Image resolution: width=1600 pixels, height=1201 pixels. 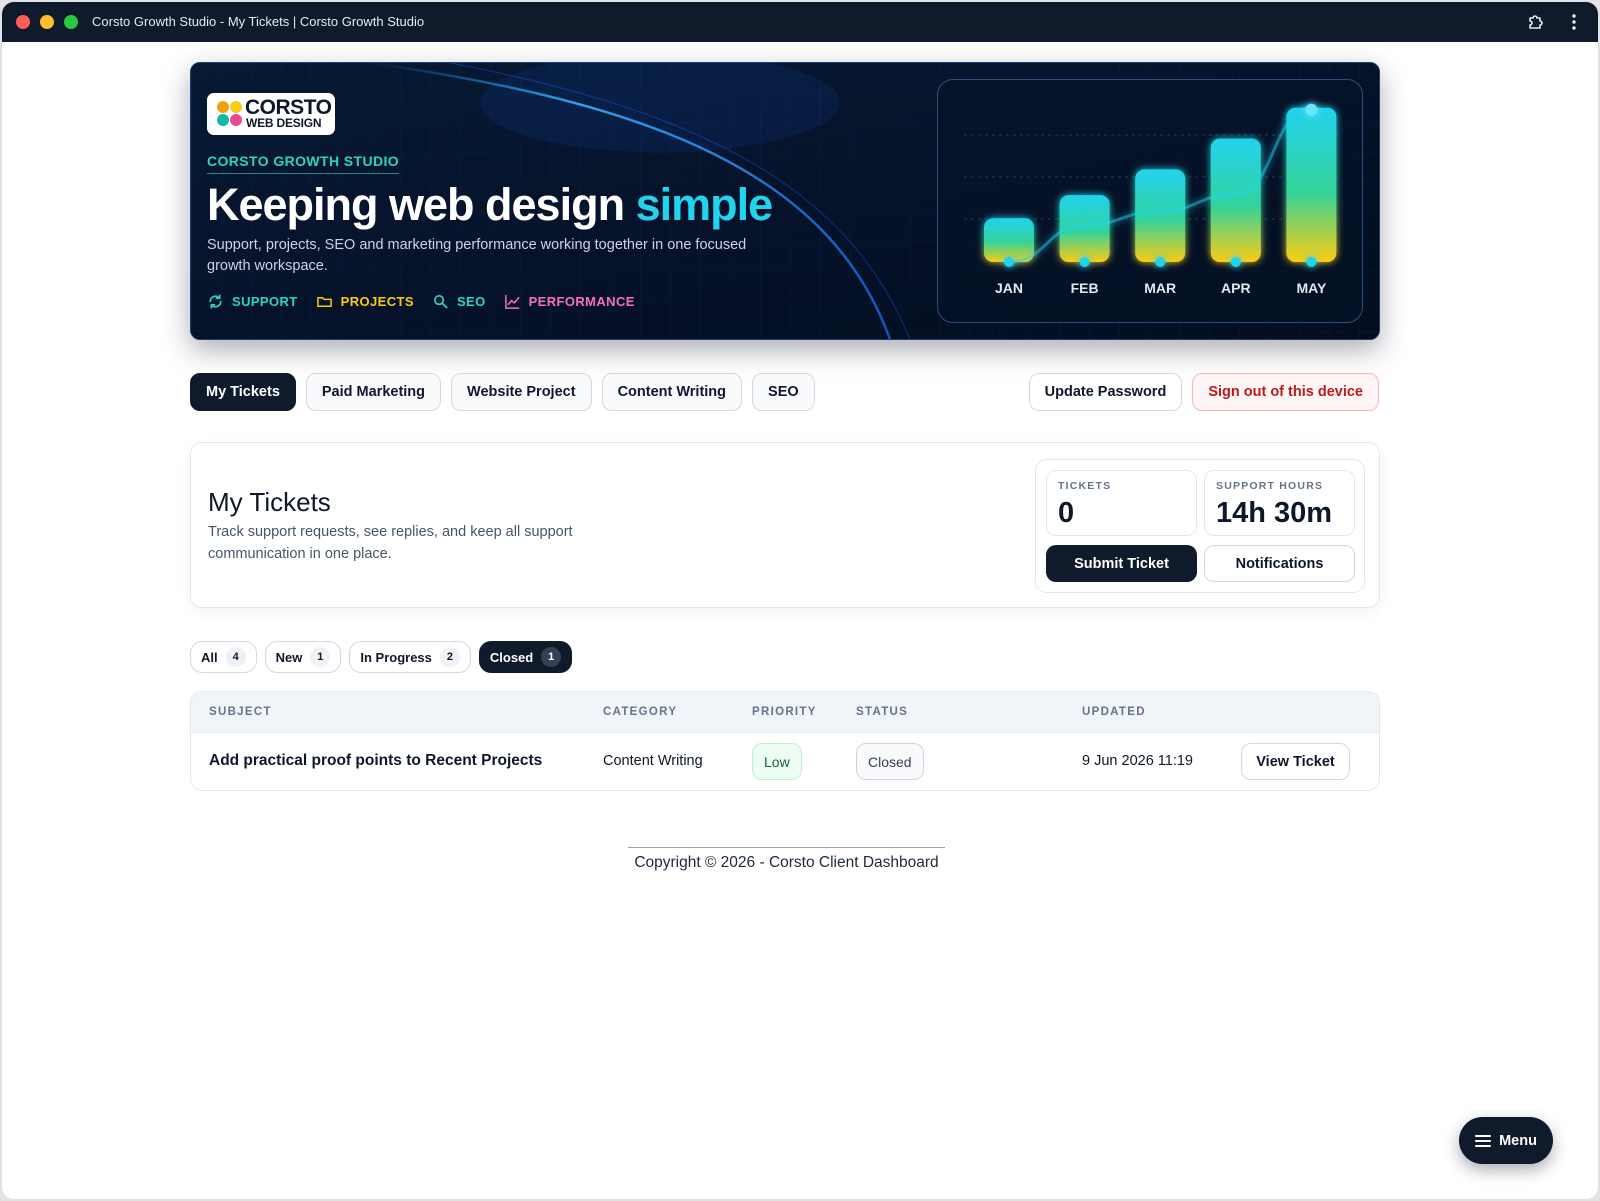 I want to click on filter-all-label: All, so click(x=209, y=657).